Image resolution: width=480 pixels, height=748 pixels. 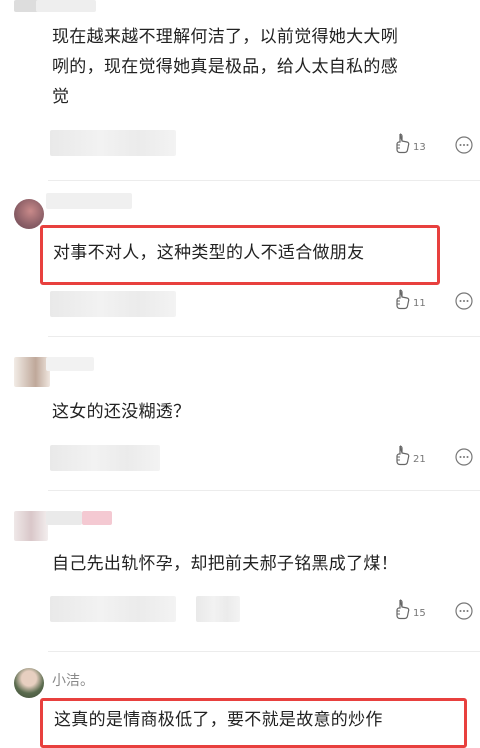 I want to click on comment-text: 自己先出轨怀孕，却把前夫郝子铭黑成了煤！, so click(x=257, y=564).